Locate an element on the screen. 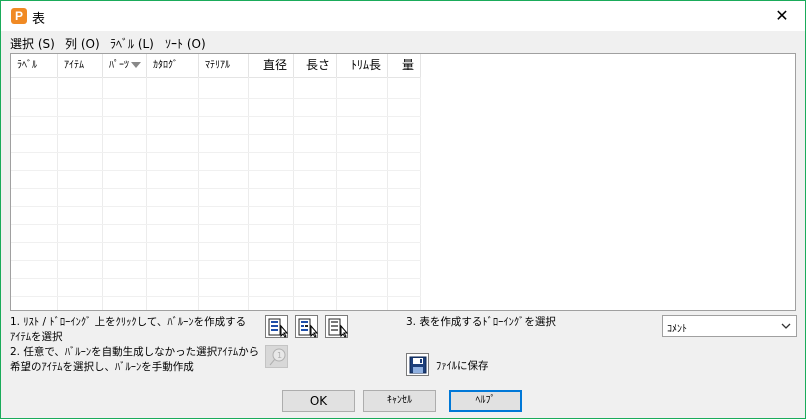  cancel-button: ｷｬﾝｾﾙ is located at coordinates (399, 401).